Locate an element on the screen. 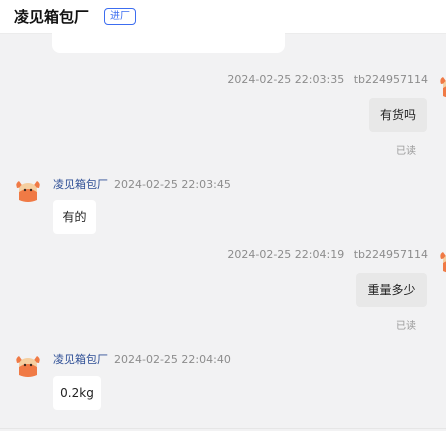 This screenshot has width=446, height=431. previous-message-card is located at coordinates (168, 43).